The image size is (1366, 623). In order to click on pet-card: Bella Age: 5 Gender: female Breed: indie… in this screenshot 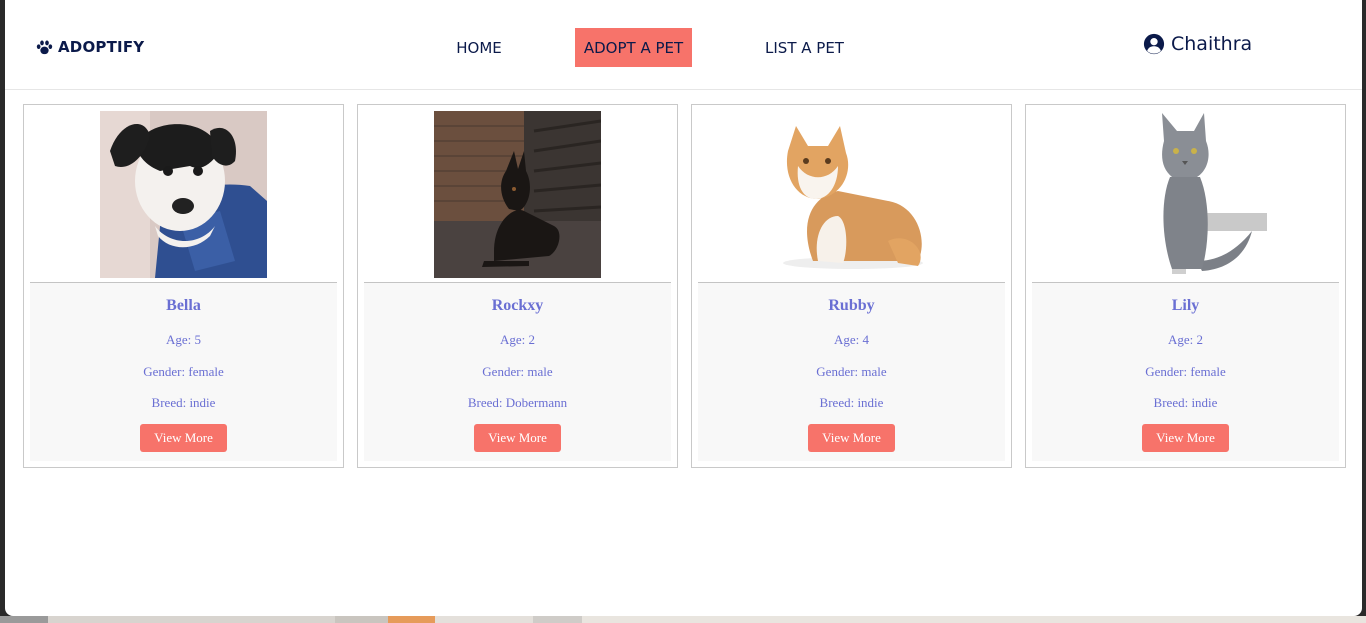, I will do `click(183, 286)`.